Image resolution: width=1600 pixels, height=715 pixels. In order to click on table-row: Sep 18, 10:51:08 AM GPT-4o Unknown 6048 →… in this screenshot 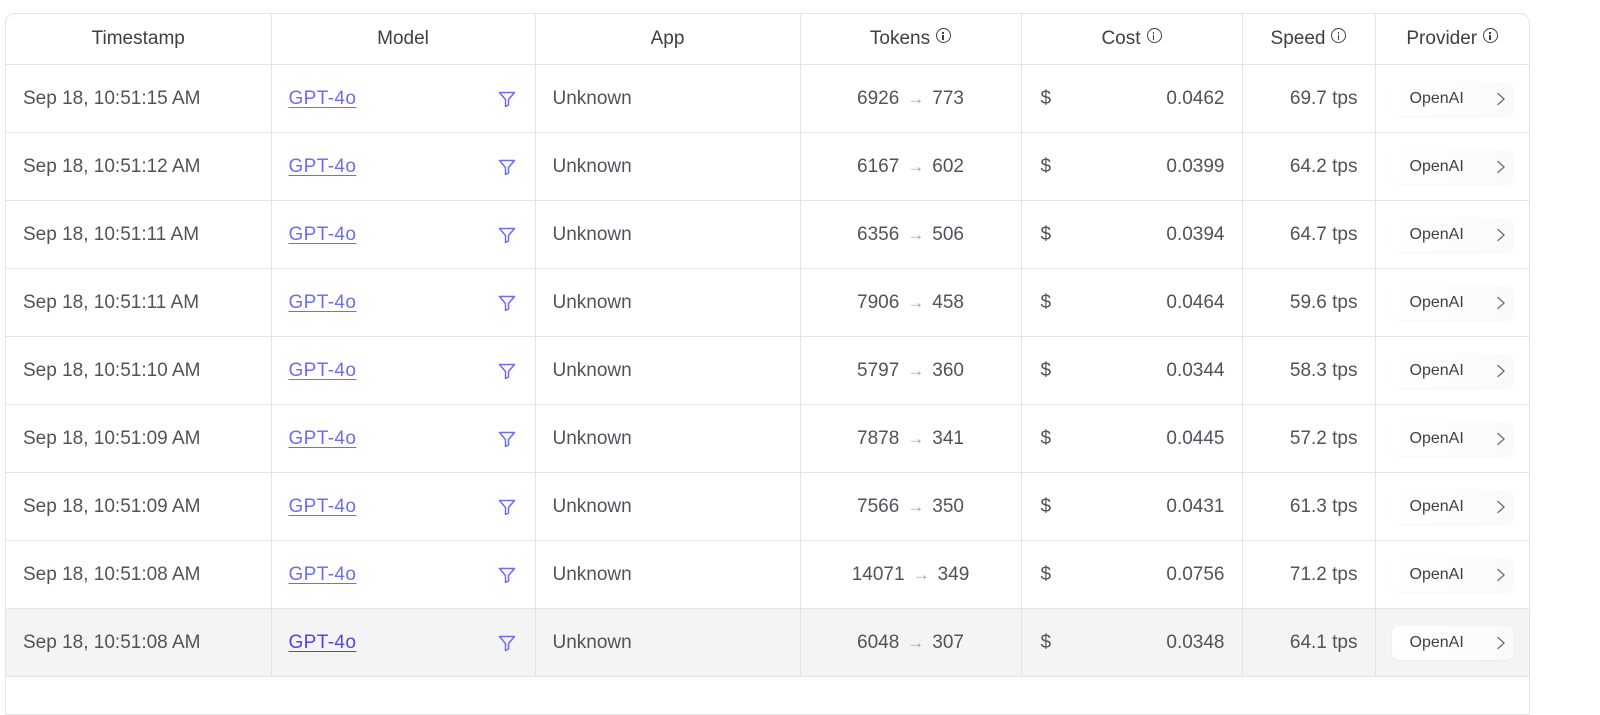, I will do `click(767, 642)`.